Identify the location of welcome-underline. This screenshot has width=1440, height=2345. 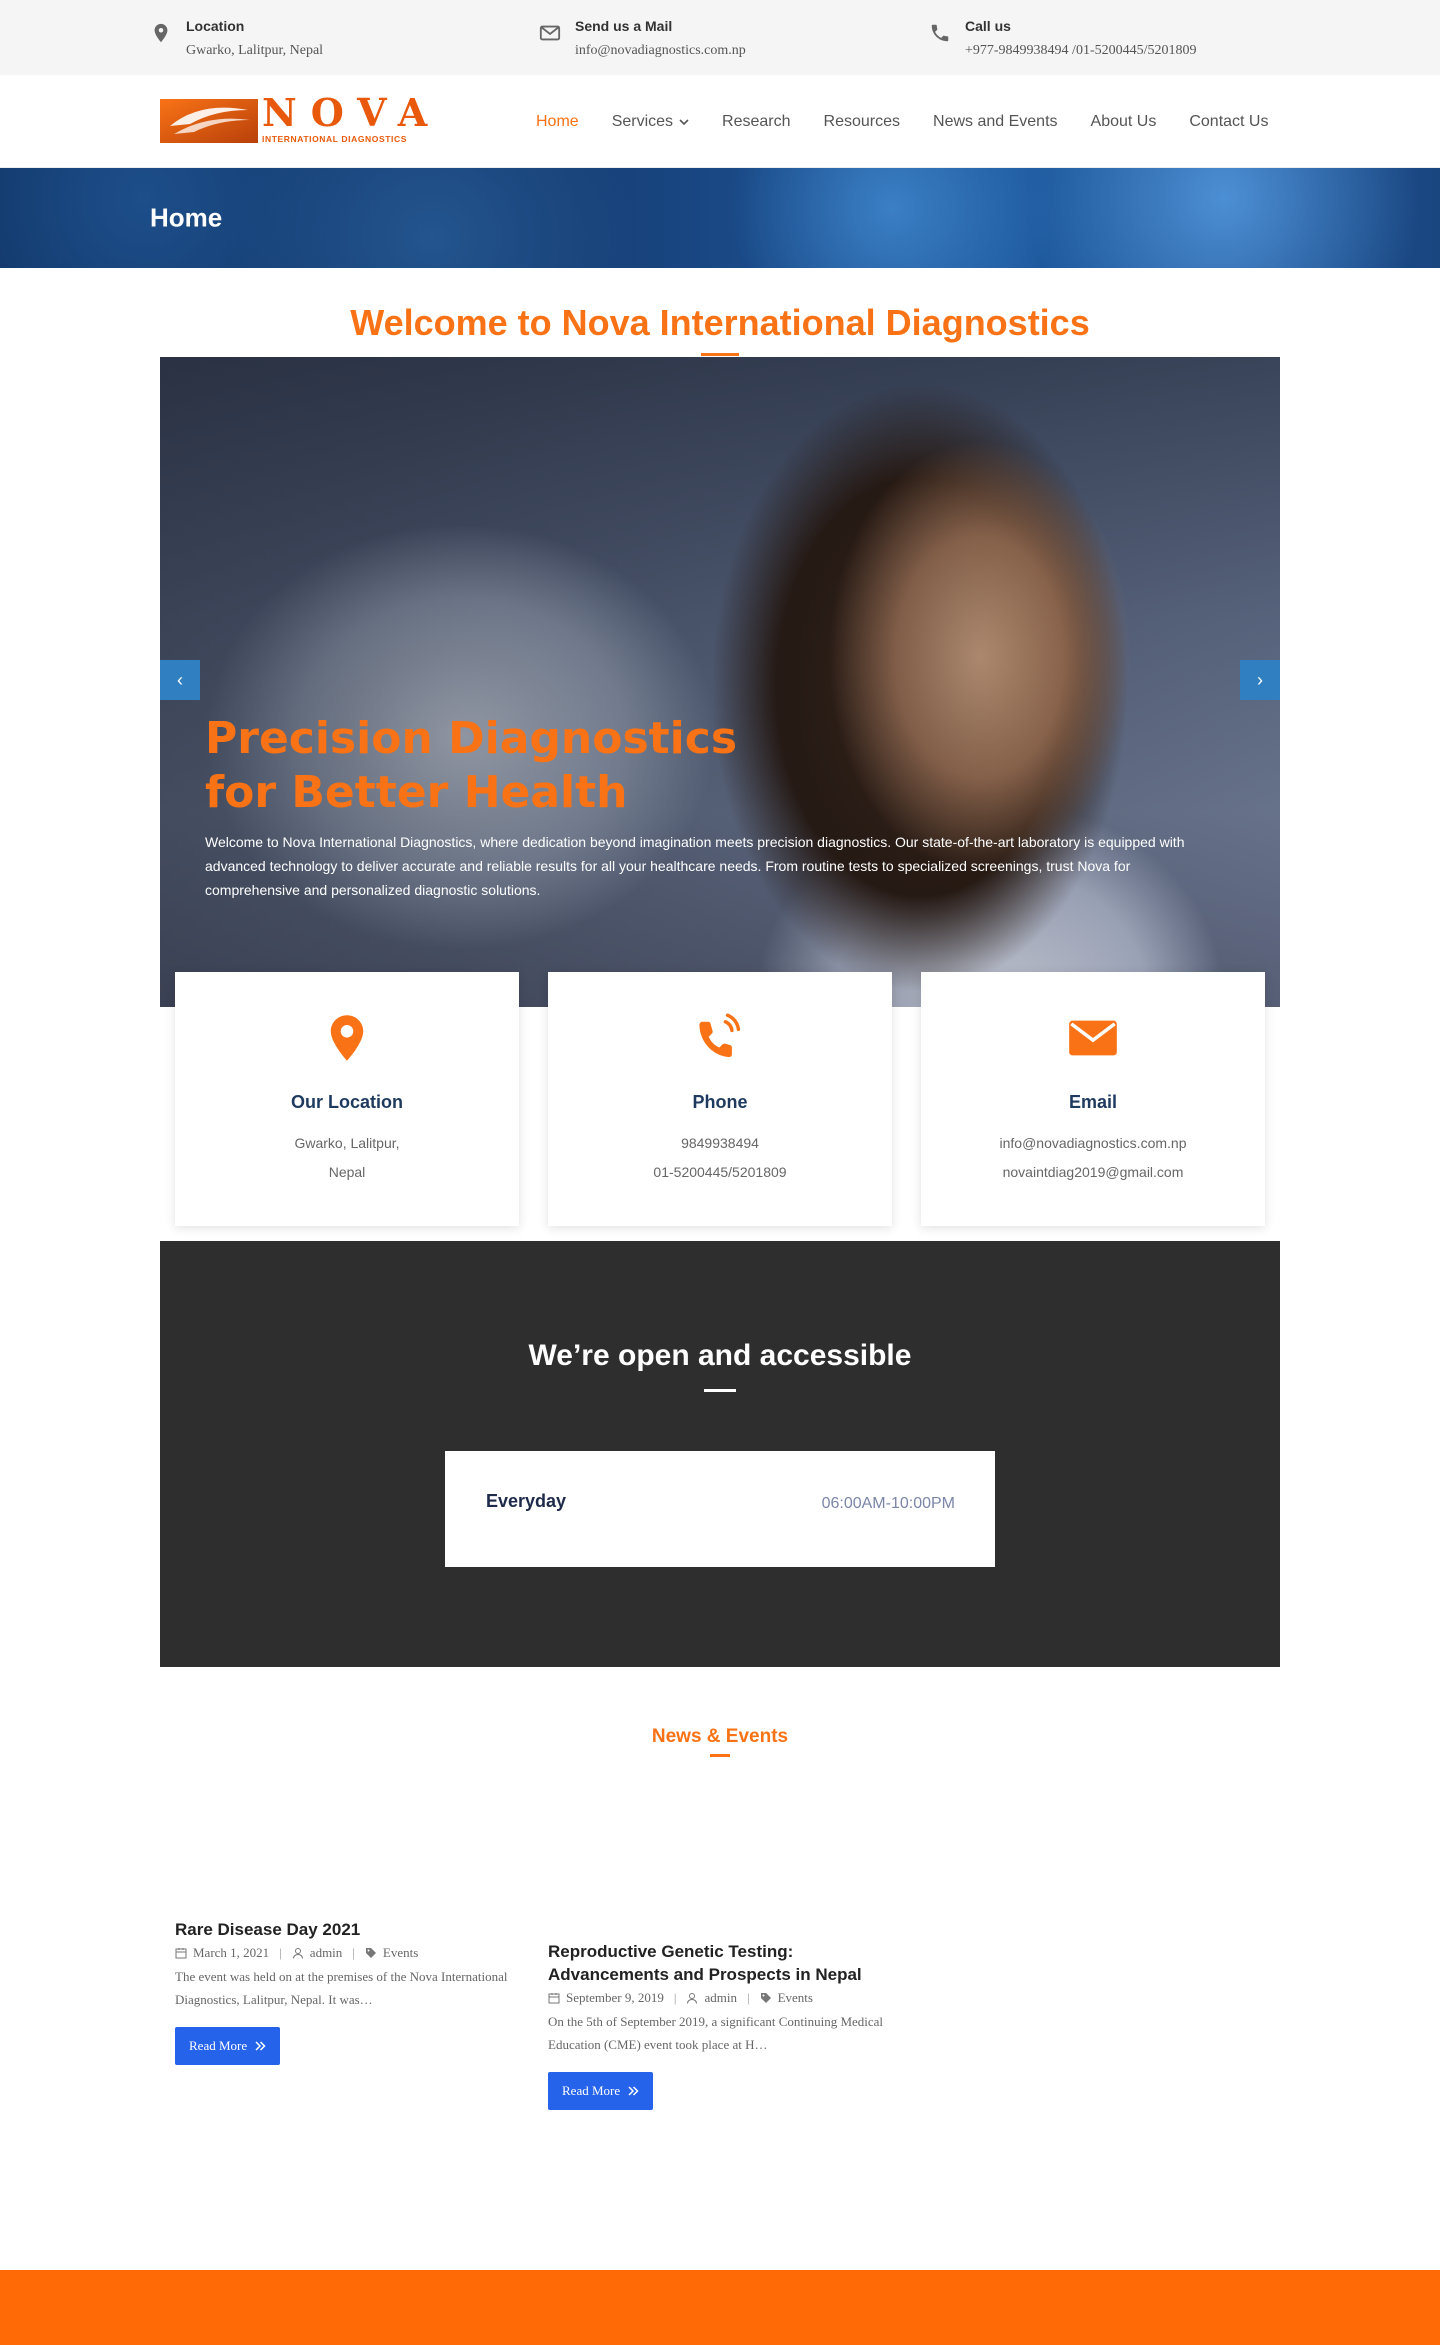
(720, 354).